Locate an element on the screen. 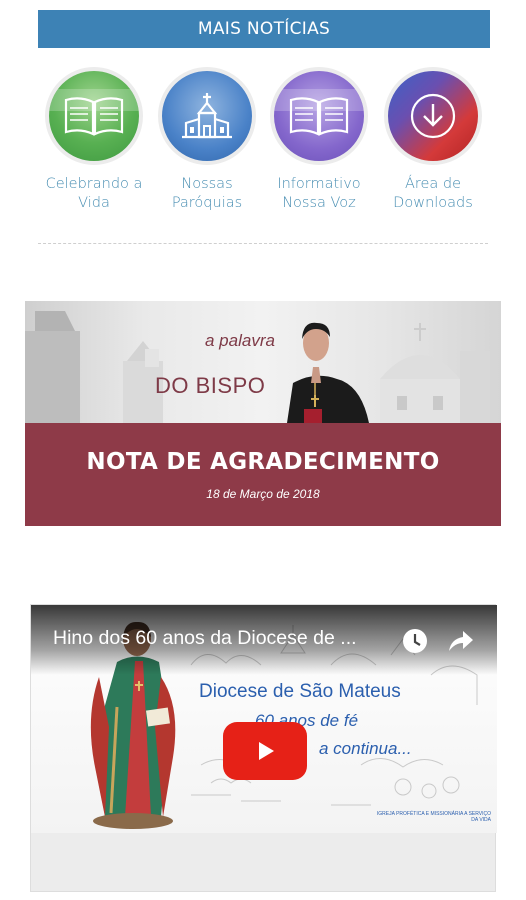 This screenshot has height=900, width=526. church-background-image is located at coordinates (257, 367).